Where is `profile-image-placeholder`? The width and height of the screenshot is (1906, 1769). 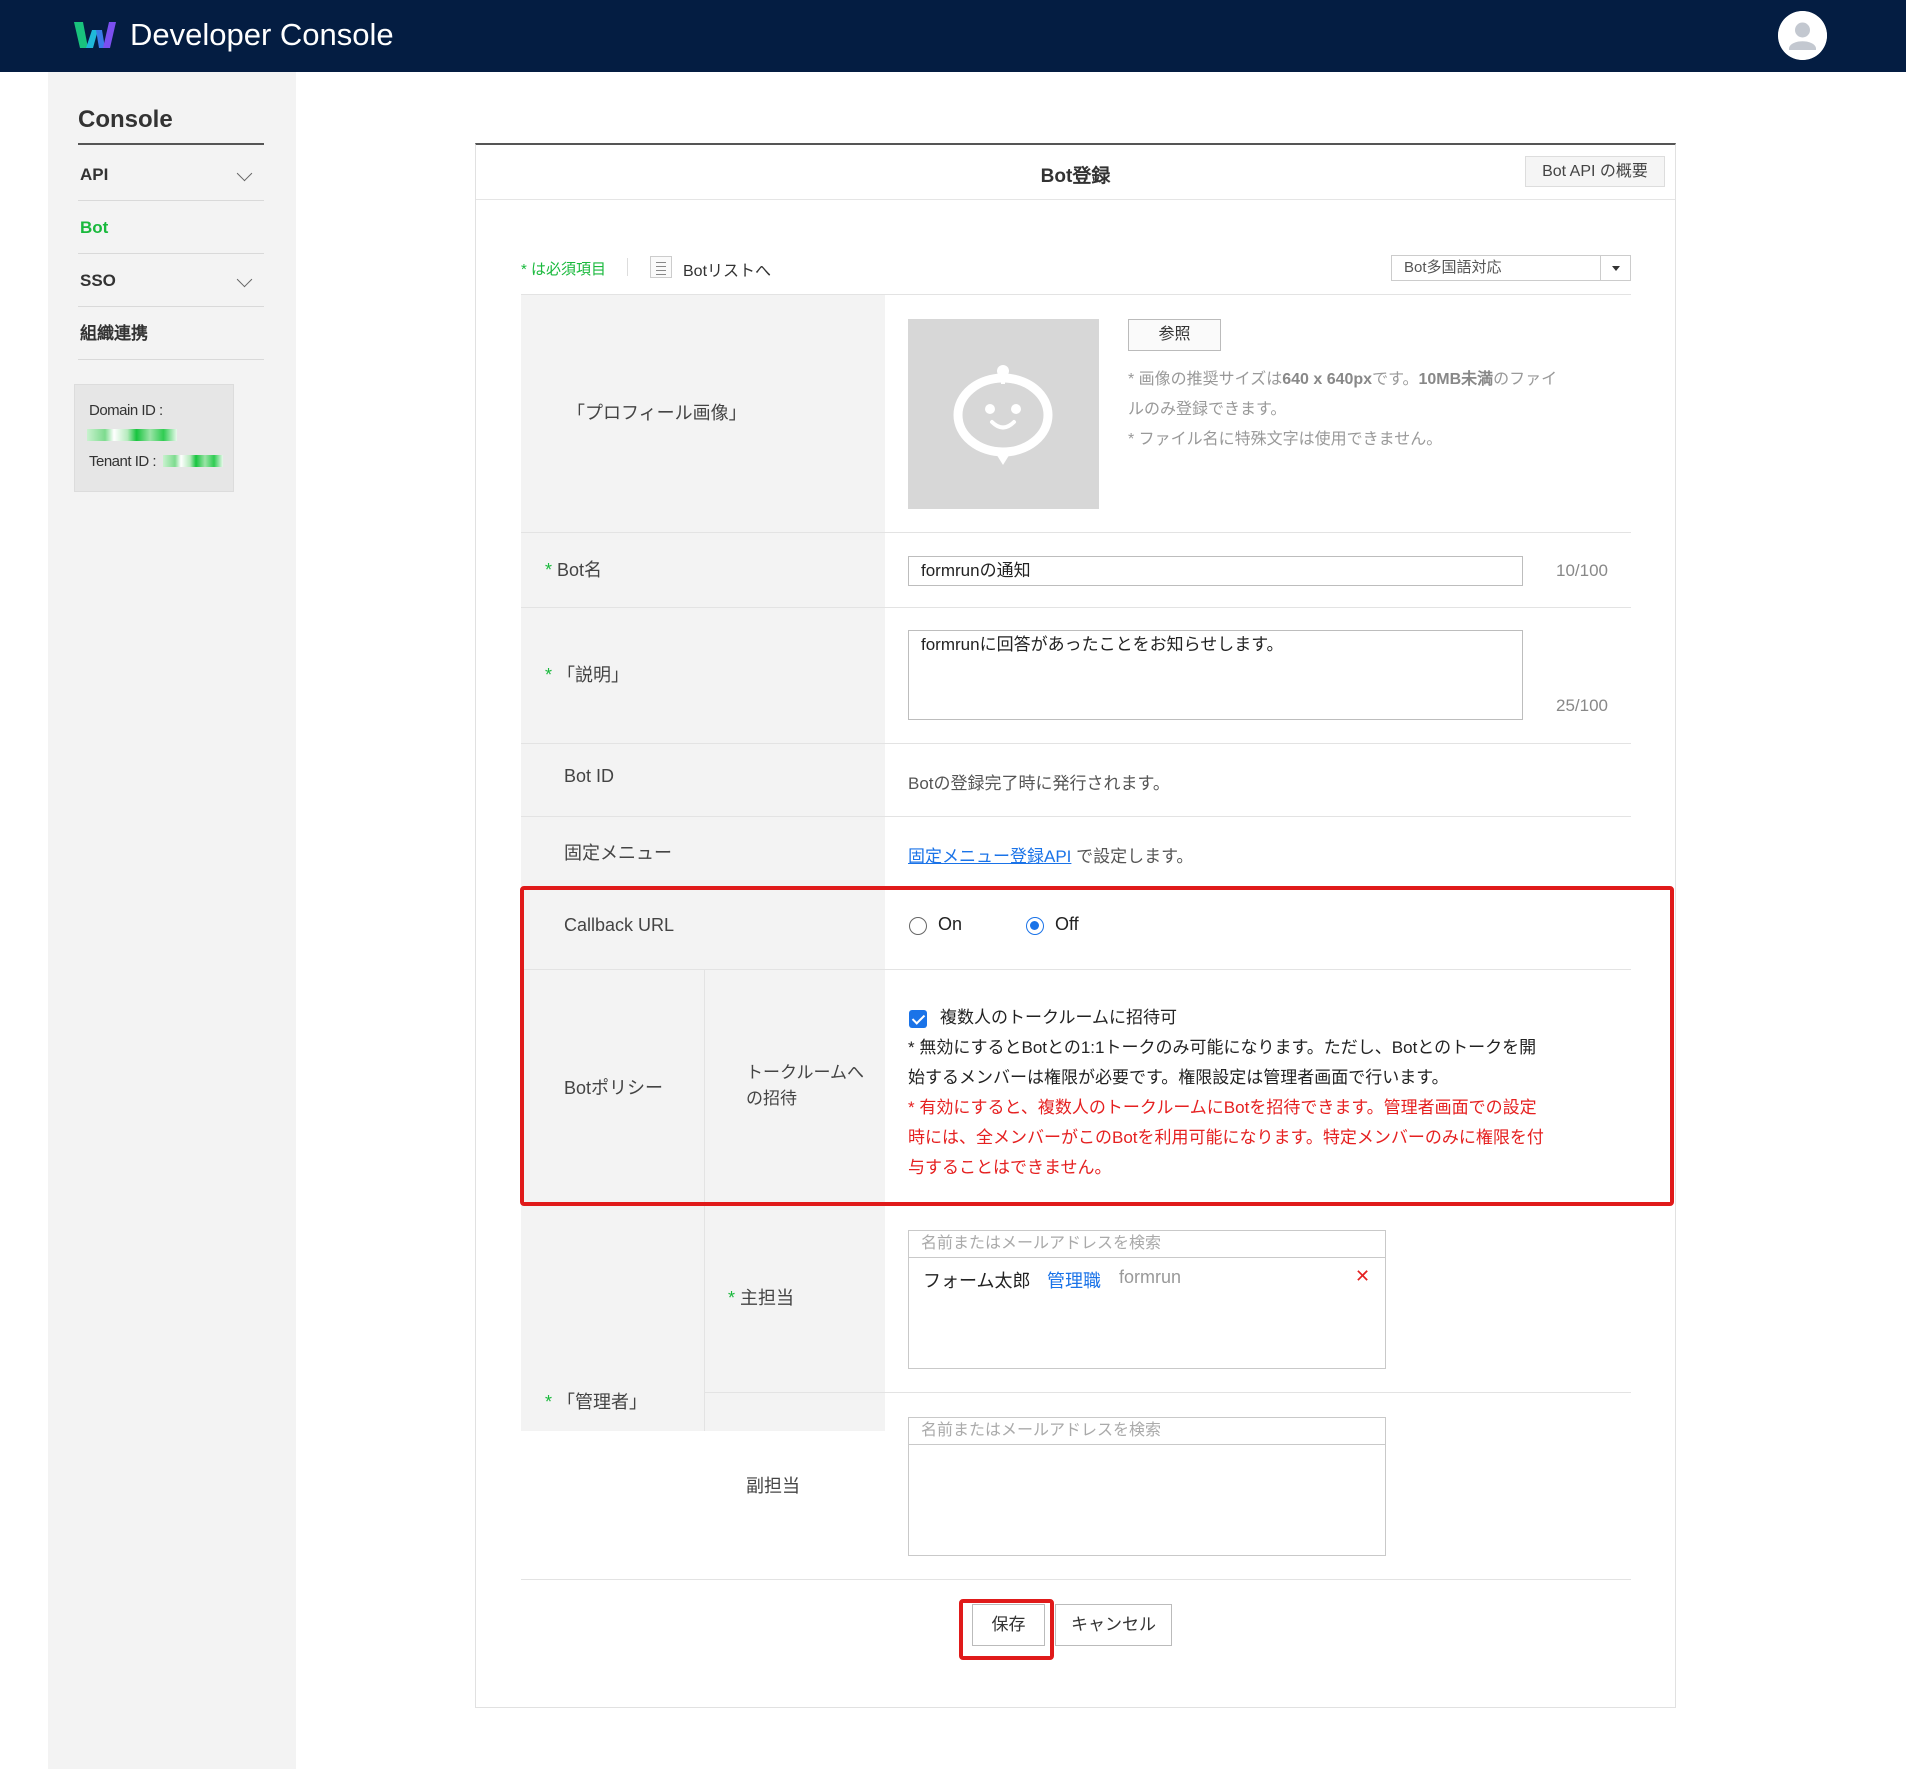
profile-image-placeholder is located at coordinates (1003, 414).